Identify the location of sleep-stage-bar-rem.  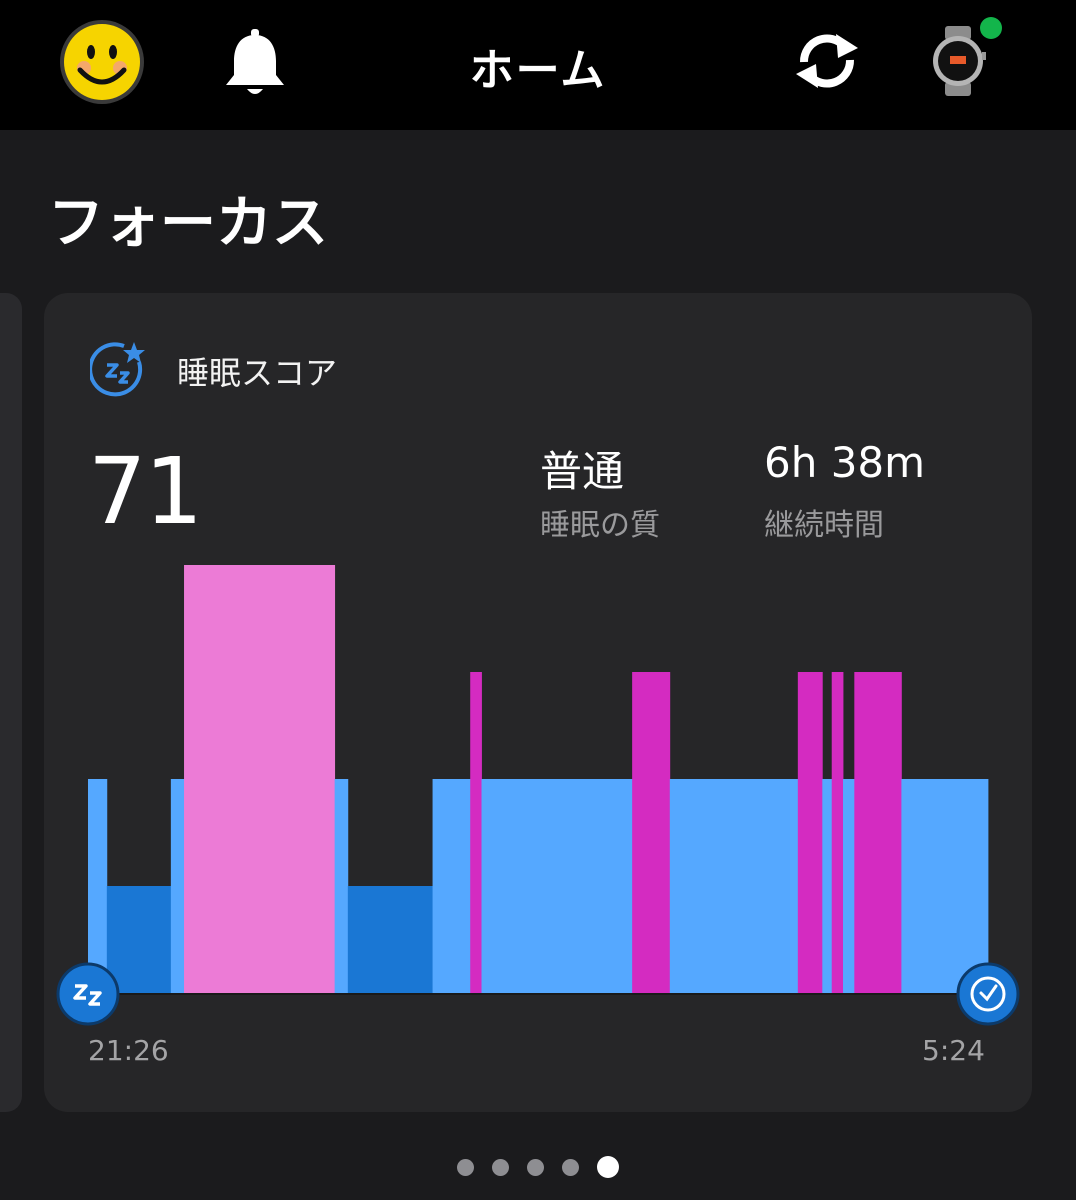
(260, 779).